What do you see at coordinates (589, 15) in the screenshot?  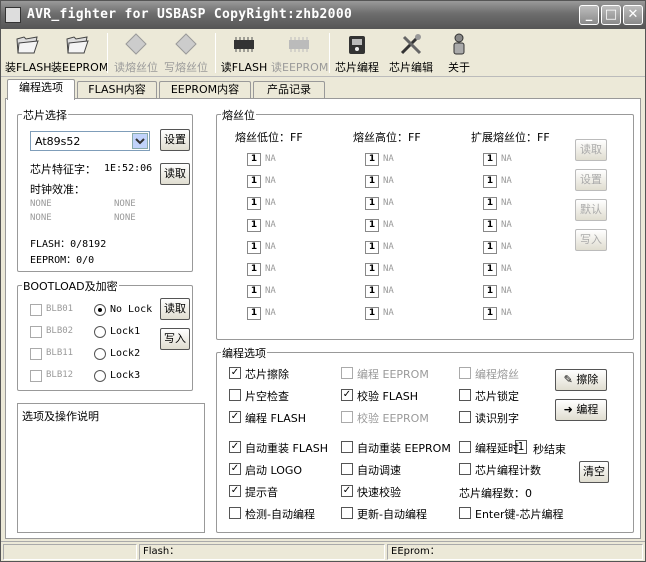 I see `minimize-button: _` at bounding box center [589, 15].